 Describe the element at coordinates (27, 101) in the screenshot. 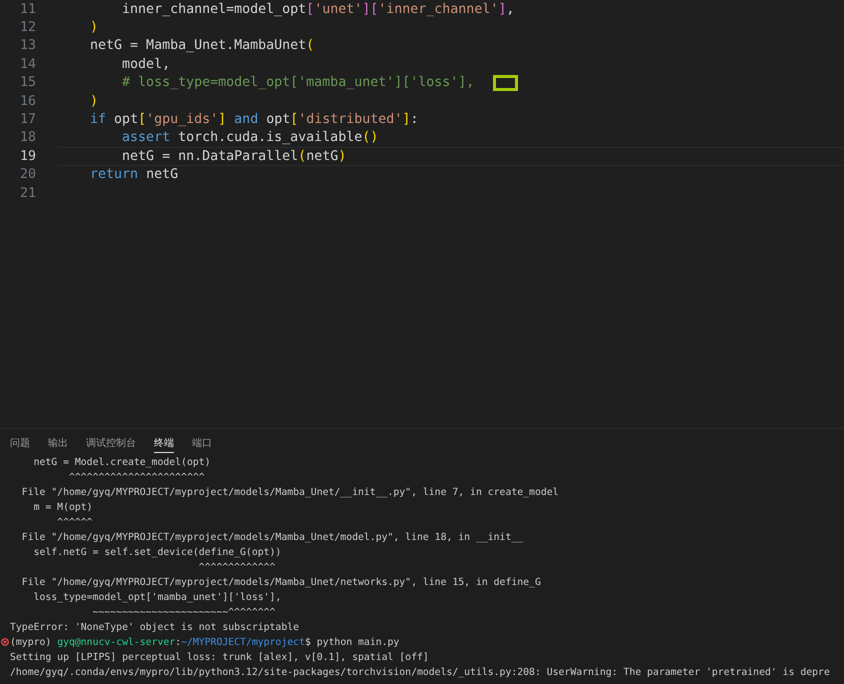

I see `line-number: 16` at that location.